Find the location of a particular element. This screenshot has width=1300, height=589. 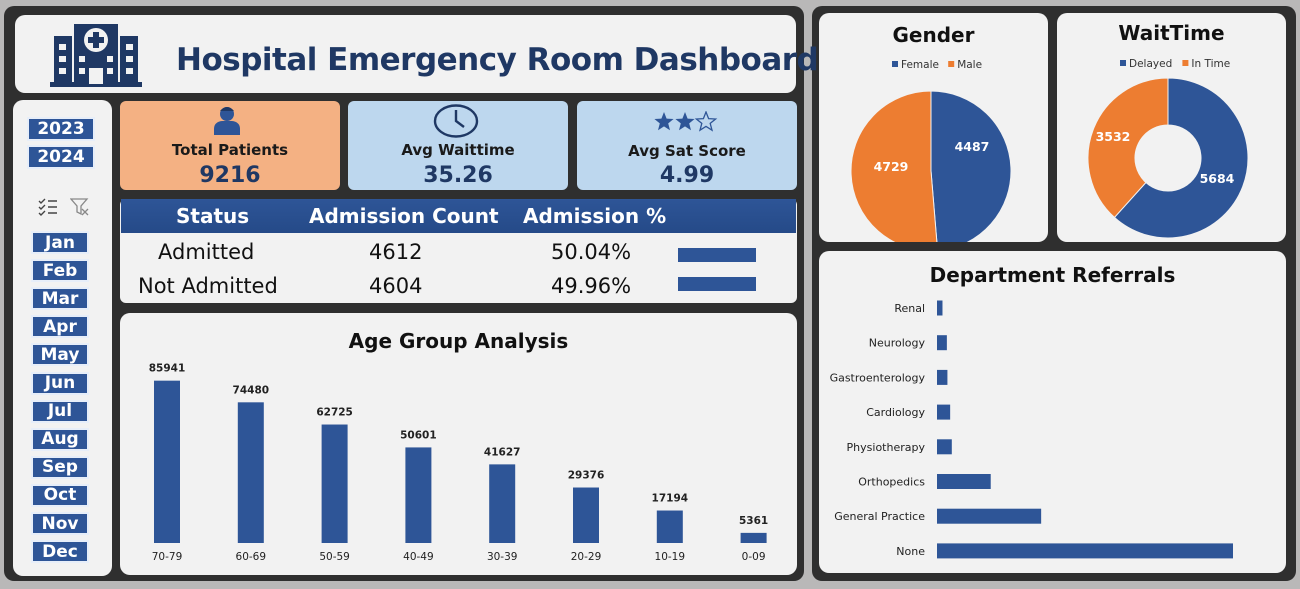

x-tick-label: 40-49 is located at coordinates (418, 557).